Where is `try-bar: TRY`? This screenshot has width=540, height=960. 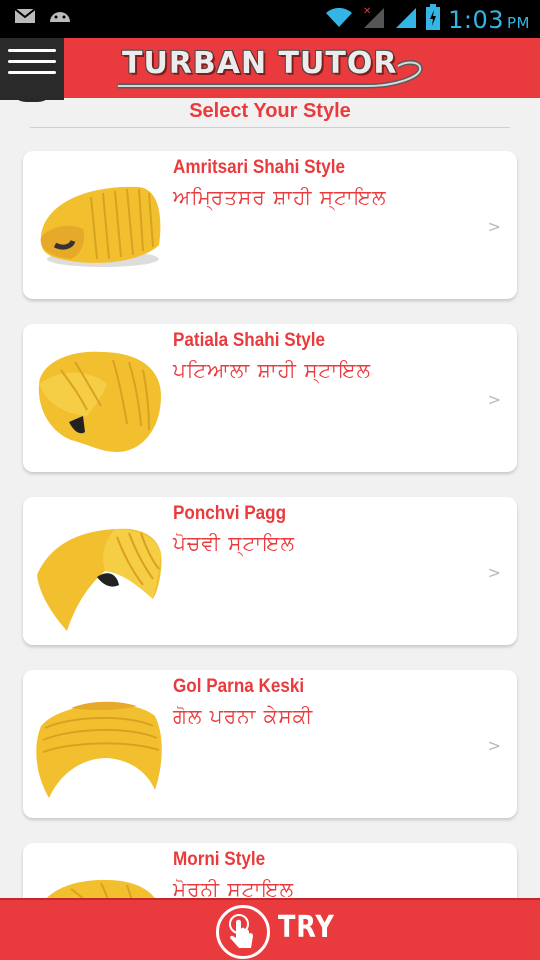
try-bar: TRY is located at coordinates (270, 929).